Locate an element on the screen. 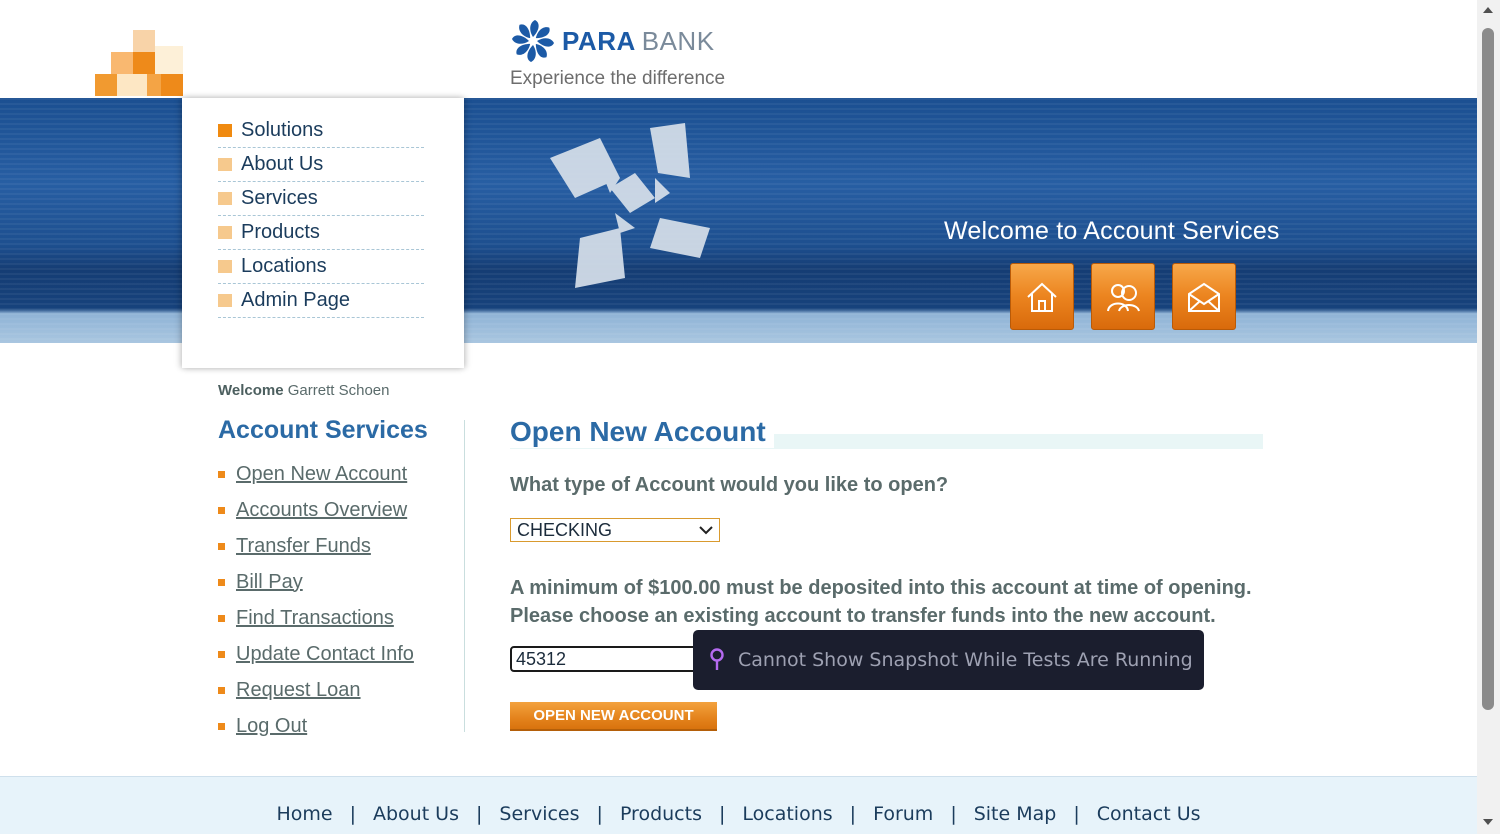 This screenshot has height=834, width=1500. update-contact-info-link: Update Contact Info is located at coordinates (325, 654).